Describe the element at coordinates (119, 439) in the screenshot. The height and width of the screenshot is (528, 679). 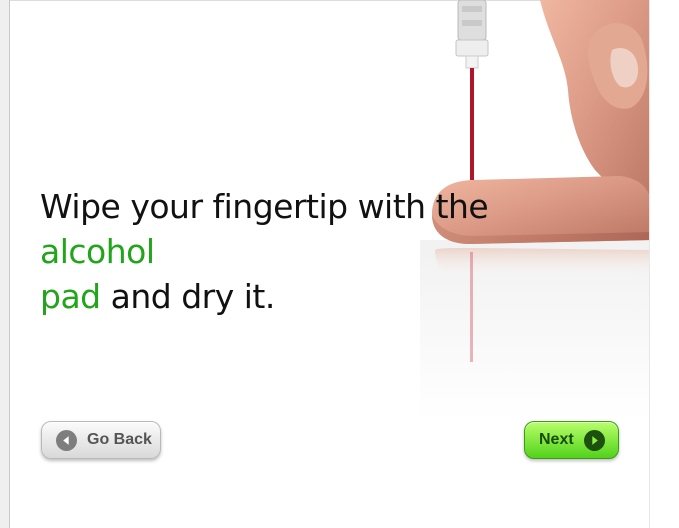
I see `go-back-label: Go Back` at that location.